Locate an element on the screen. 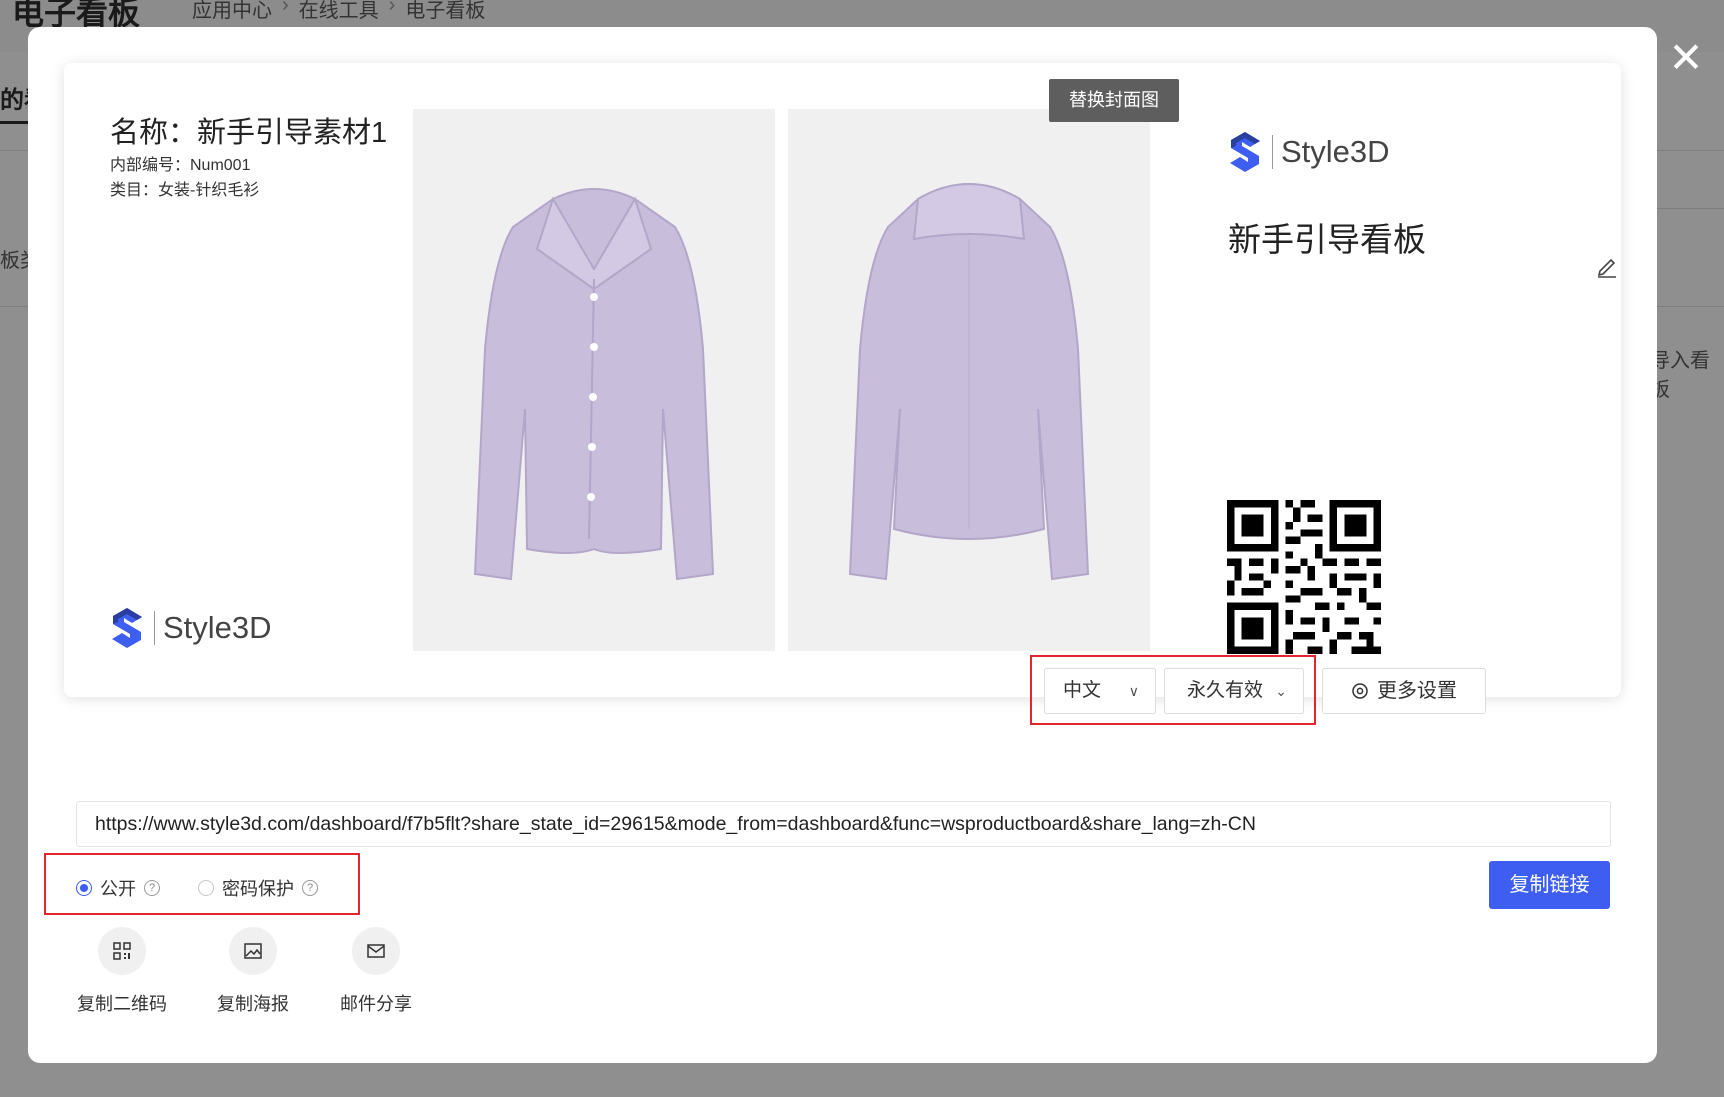 Image resolution: width=1724 pixels, height=1097 pixels. close-icon: ✕ is located at coordinates (1686, 58).